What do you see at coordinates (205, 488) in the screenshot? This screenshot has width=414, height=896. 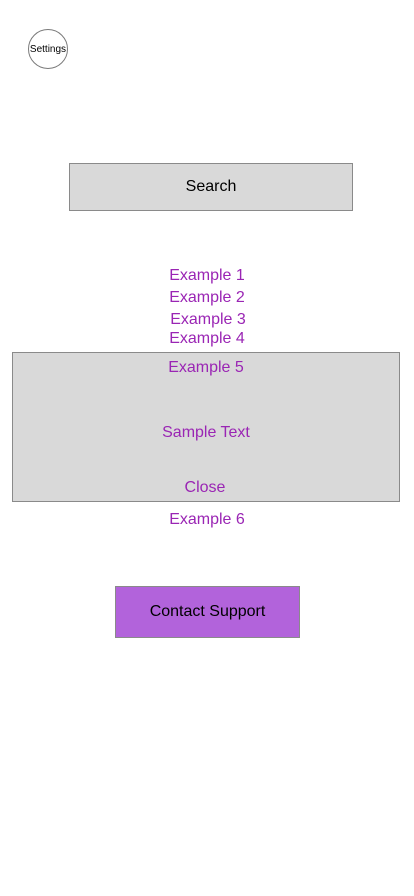 I see `popup-close-button: Close` at bounding box center [205, 488].